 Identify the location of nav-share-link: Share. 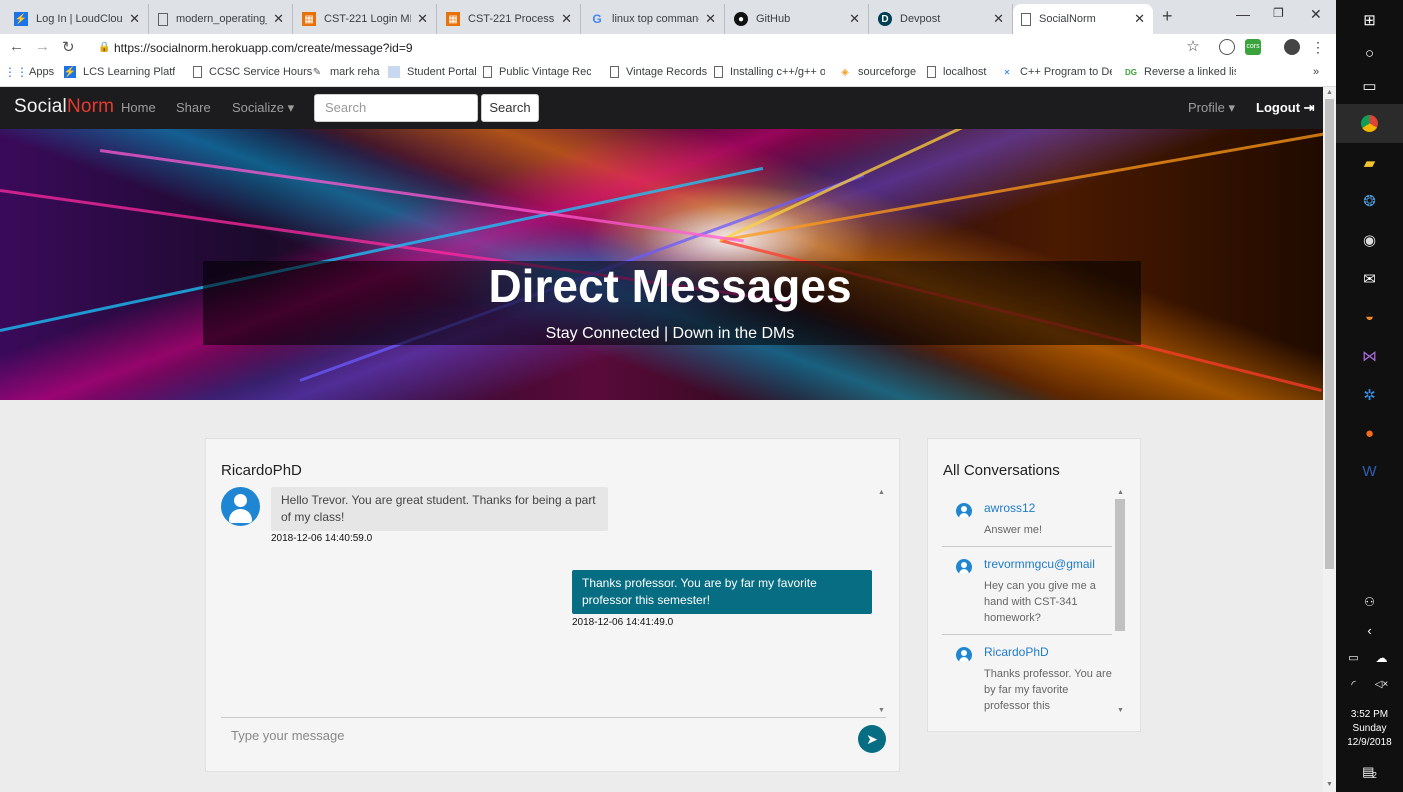
(193, 107).